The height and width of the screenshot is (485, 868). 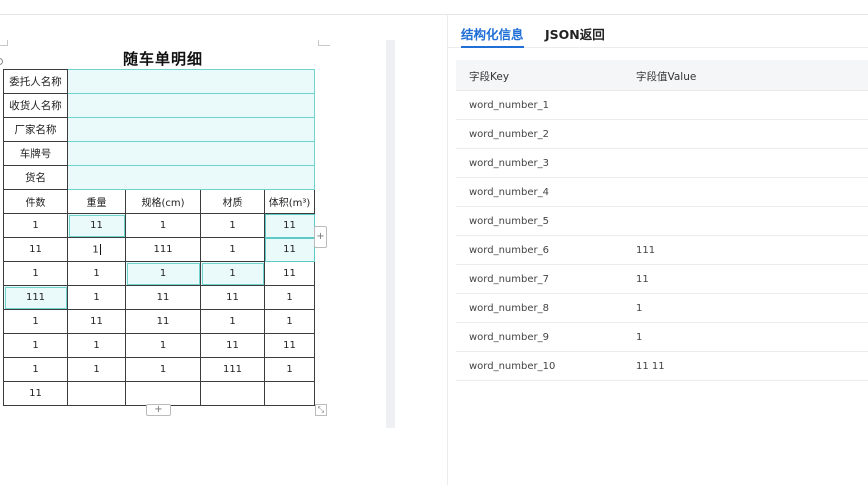 I want to click on table-row: 1 11 1 1 11, so click(x=159, y=225).